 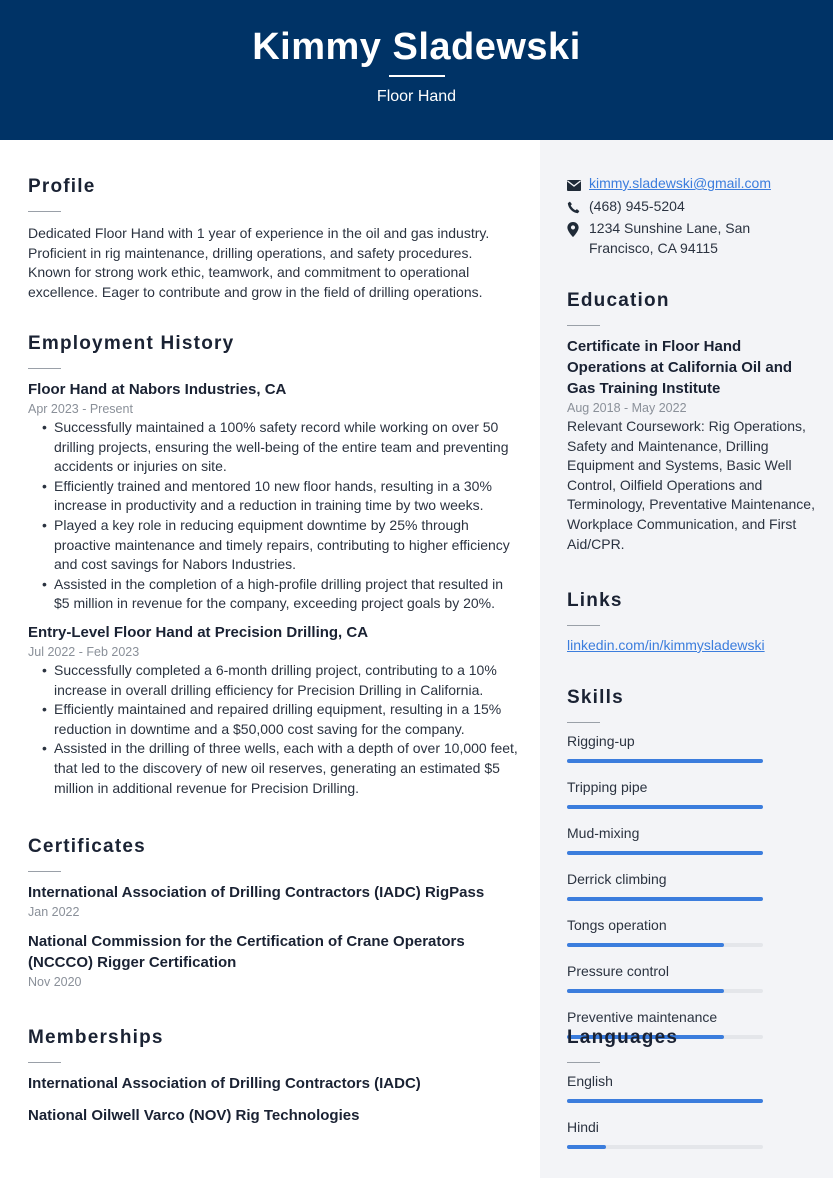 I want to click on skill-label: Tripping pipe, so click(x=607, y=787).